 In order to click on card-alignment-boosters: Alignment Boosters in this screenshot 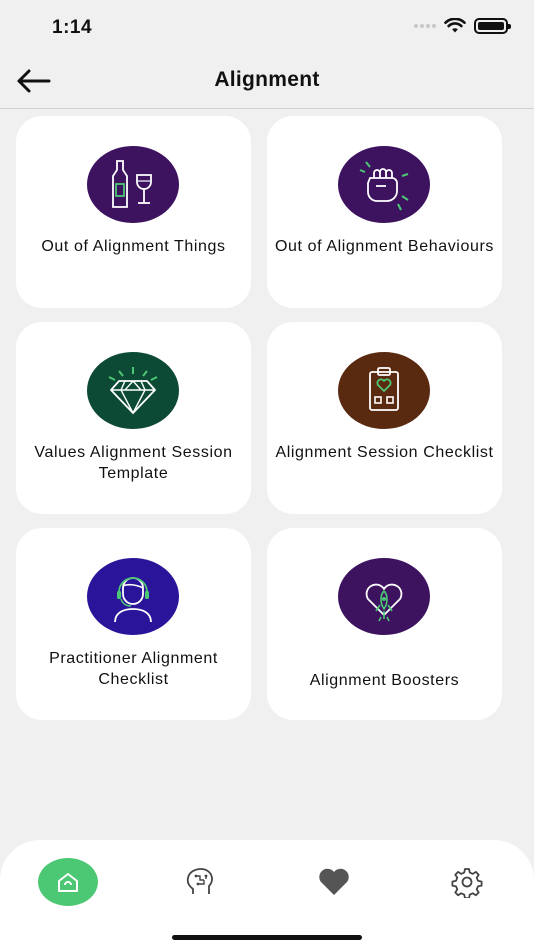, I will do `click(384, 624)`.